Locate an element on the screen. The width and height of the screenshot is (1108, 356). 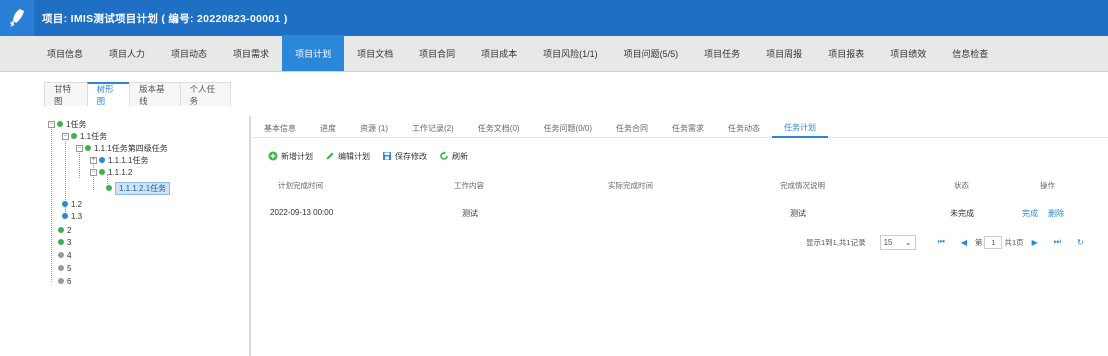
pagination: 显示1到1,共1记录 15 ⌄ ⏮ ◀ 第 1 共1页 ▶ ⏭ ↻ is located at coordinates (949, 242).